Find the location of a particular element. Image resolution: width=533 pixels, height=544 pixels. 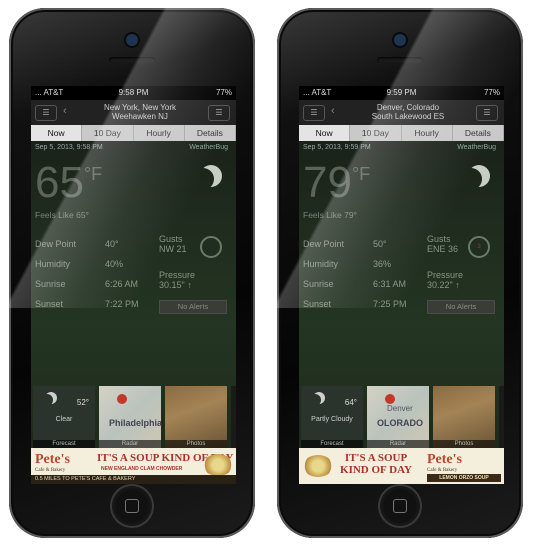

ad-logo-sub: Cafe & Bakery is located at coordinates (442, 470).